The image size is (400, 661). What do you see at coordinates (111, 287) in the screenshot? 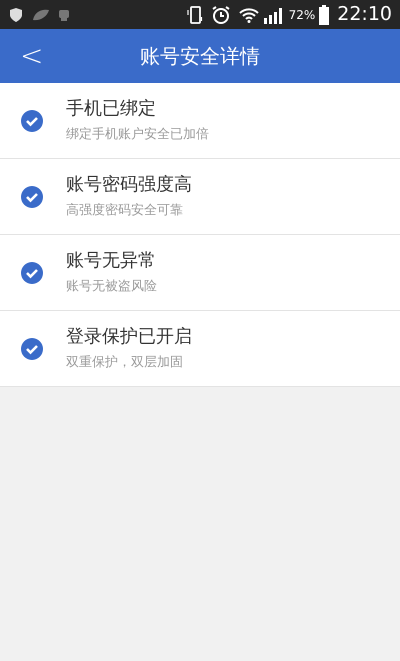
I see `item-subtitle: 账号无被盗风险` at bounding box center [111, 287].